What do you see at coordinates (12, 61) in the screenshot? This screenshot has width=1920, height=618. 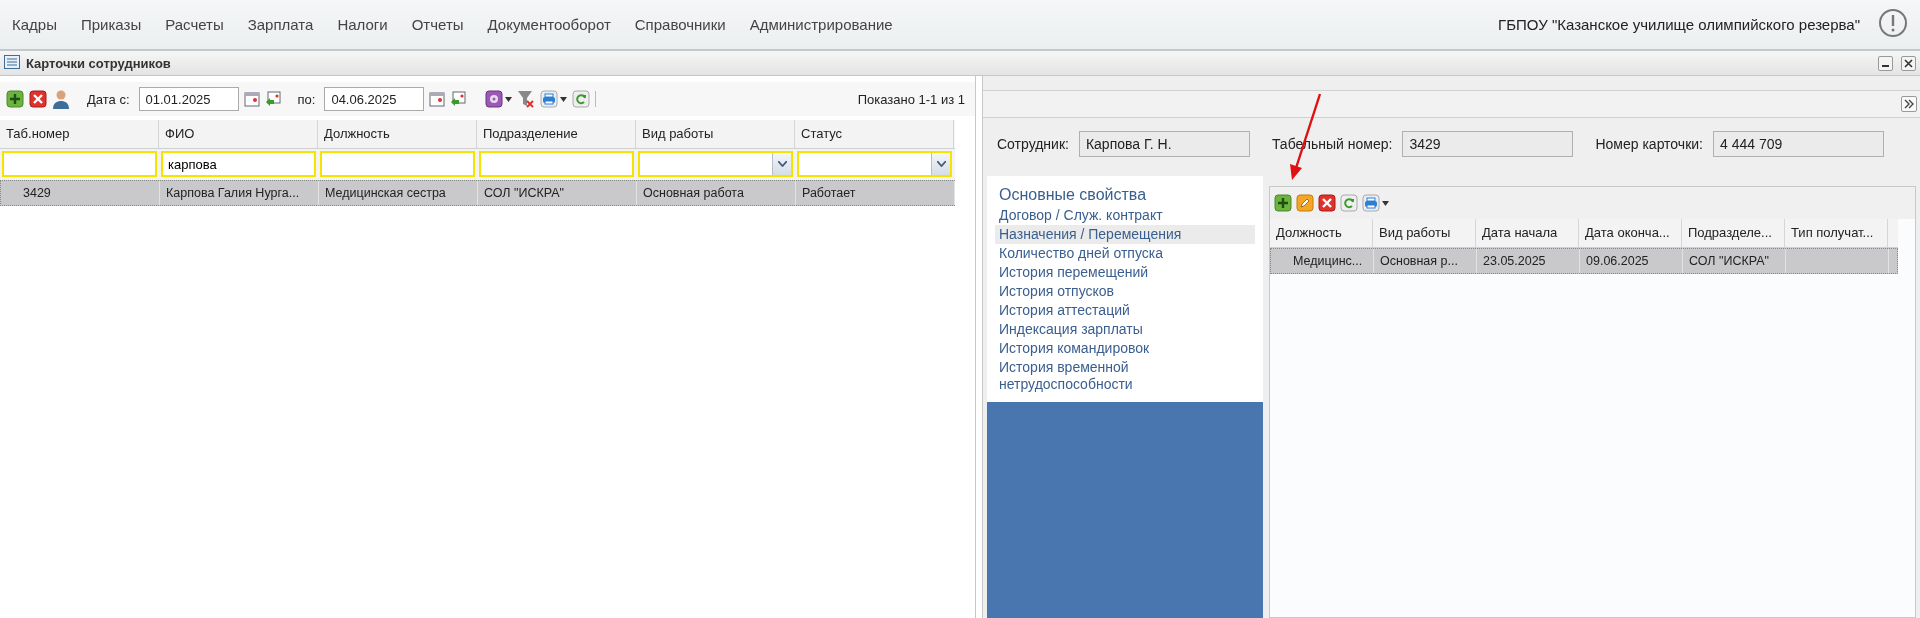 I see `list-icon` at bounding box center [12, 61].